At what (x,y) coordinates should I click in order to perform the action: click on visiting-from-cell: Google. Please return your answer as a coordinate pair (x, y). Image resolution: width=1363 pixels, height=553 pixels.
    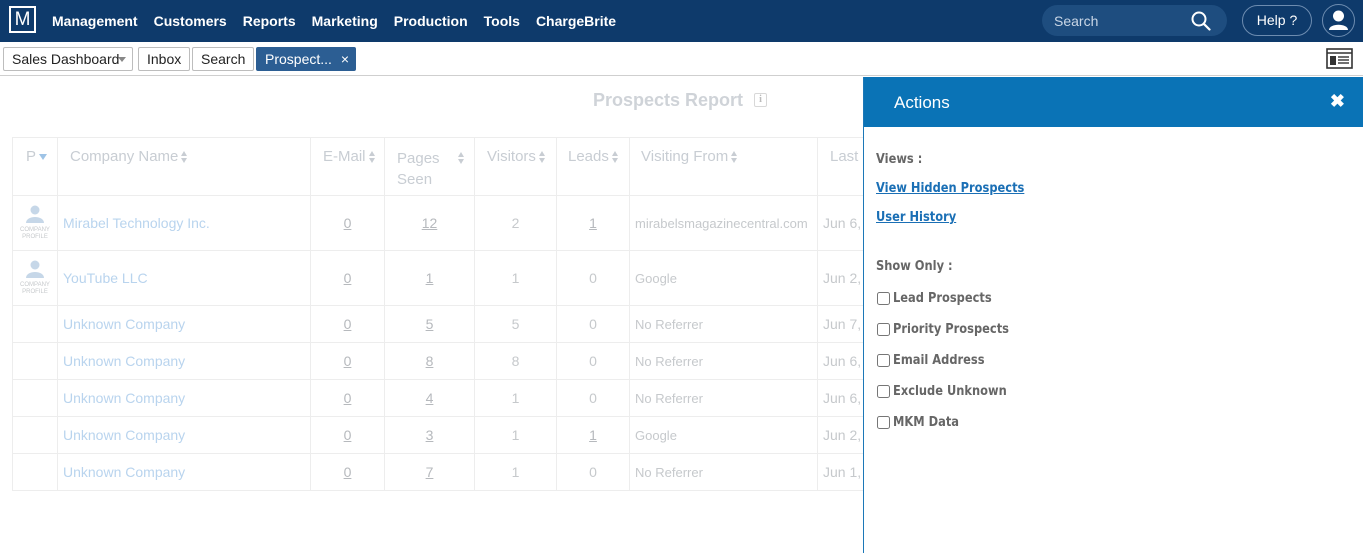
    Looking at the image, I should click on (723, 278).